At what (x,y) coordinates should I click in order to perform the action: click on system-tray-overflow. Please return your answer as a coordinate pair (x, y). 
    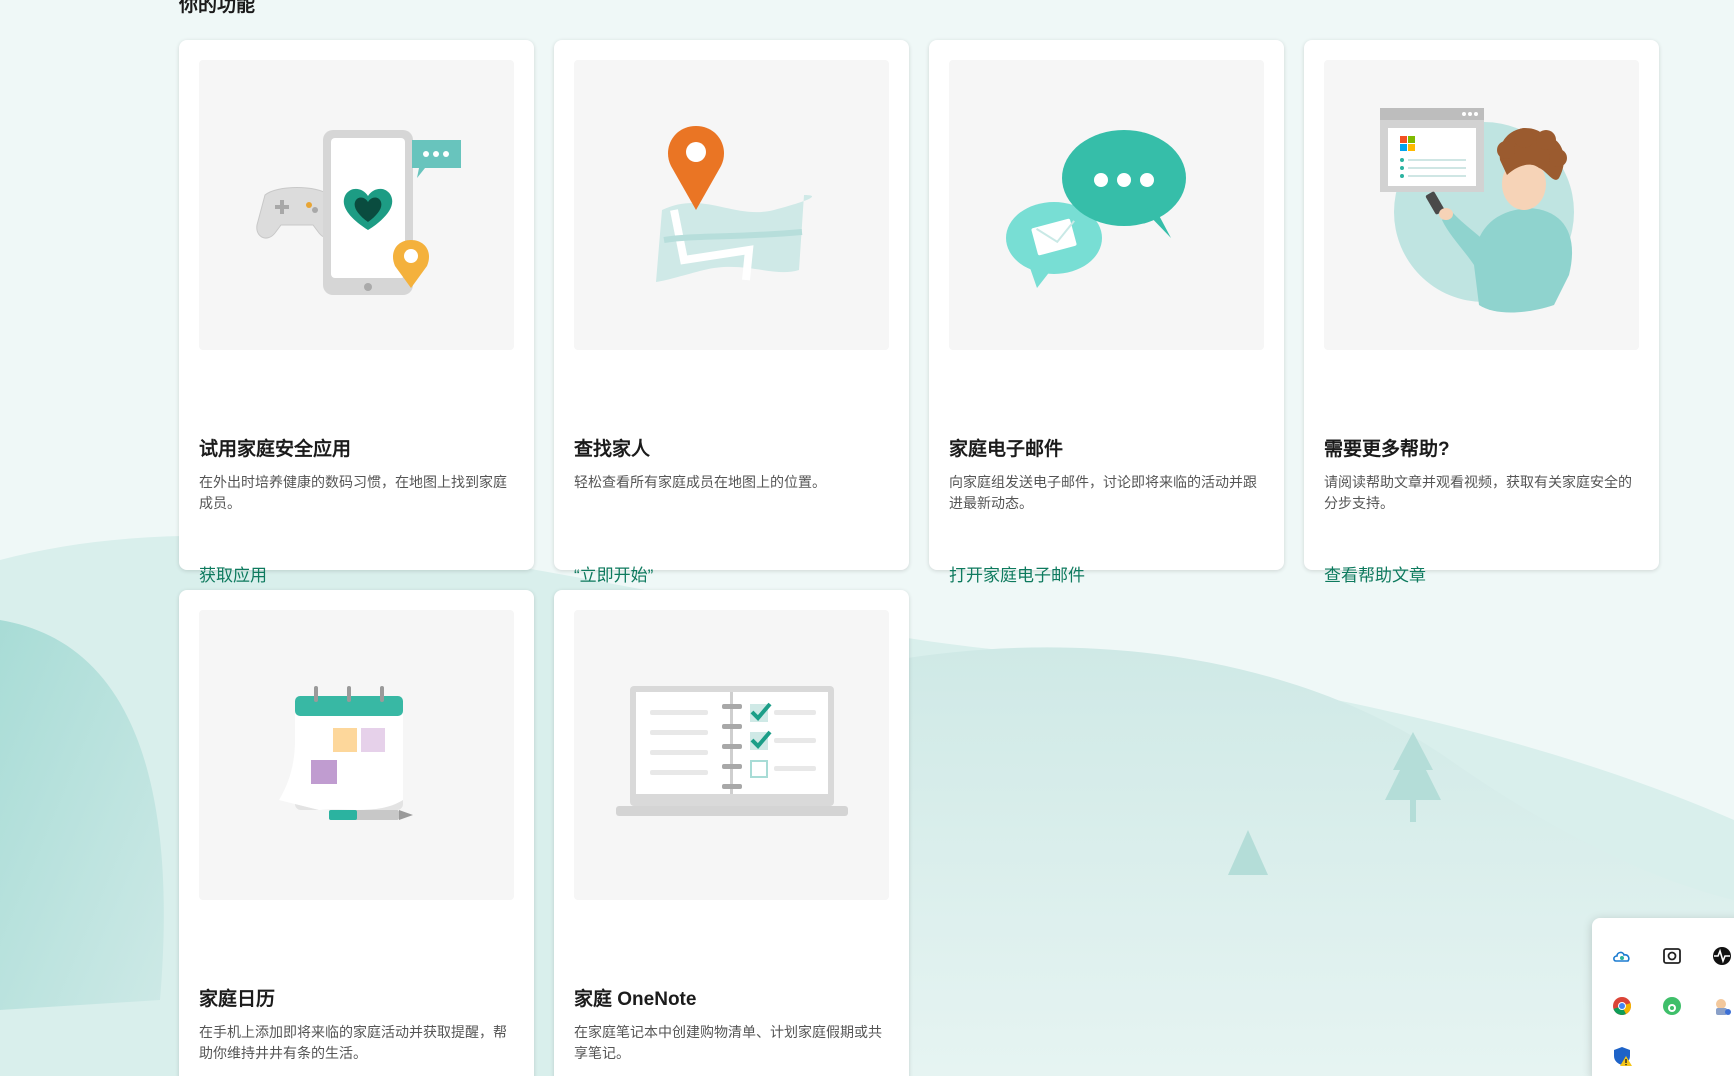
    Looking at the image, I should click on (1663, 997).